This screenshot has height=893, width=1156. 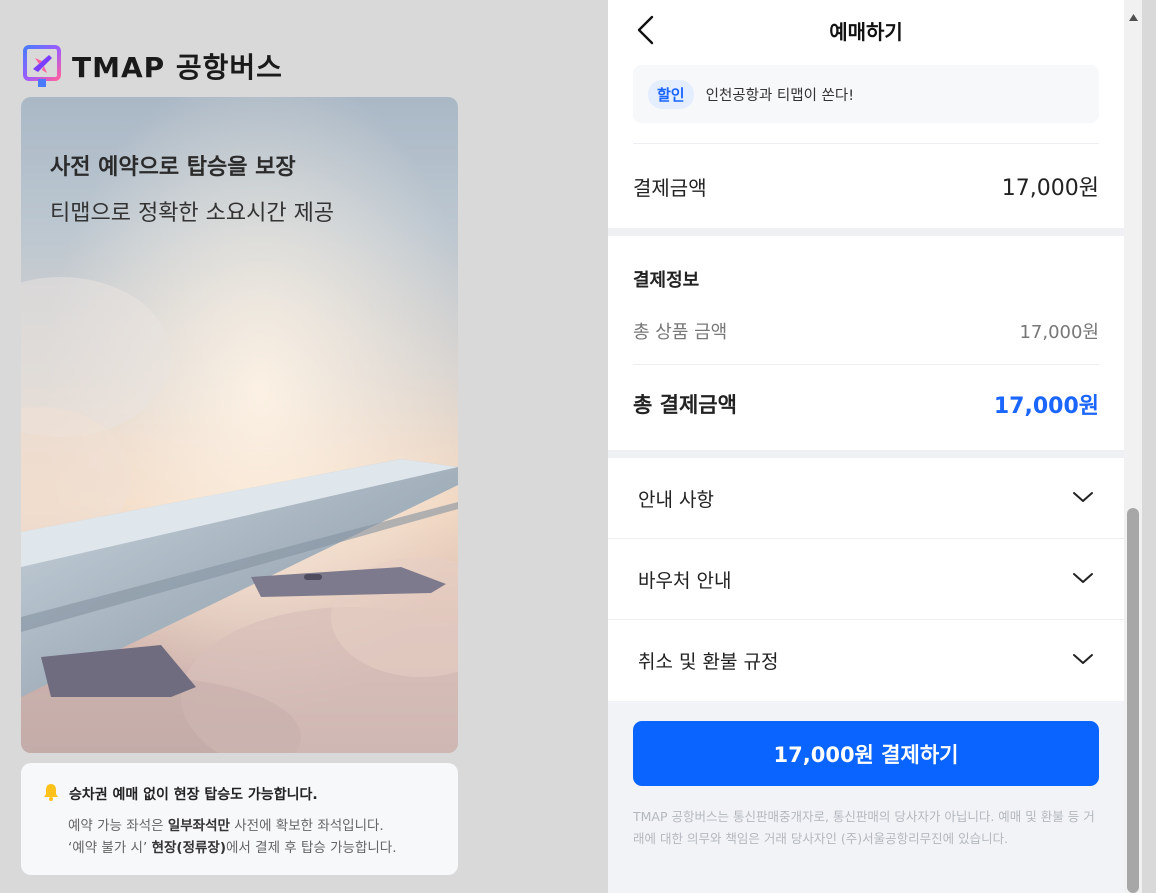 I want to click on notice-line-2-bold: 현장(정류장), so click(x=189, y=848).